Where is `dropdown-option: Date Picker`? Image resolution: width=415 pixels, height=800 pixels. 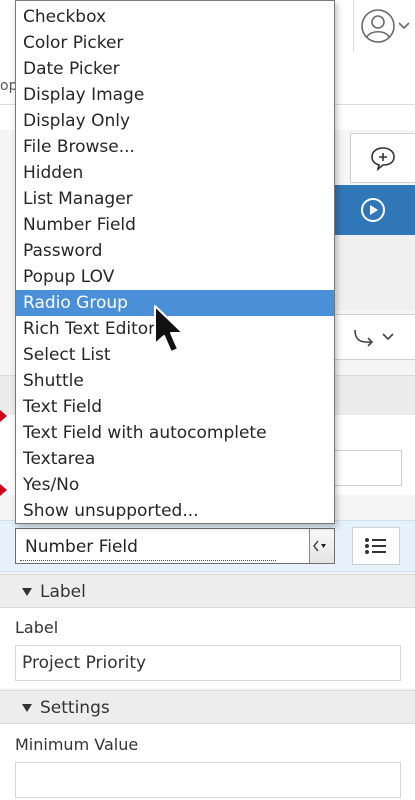 dropdown-option: Date Picker is located at coordinates (175, 69).